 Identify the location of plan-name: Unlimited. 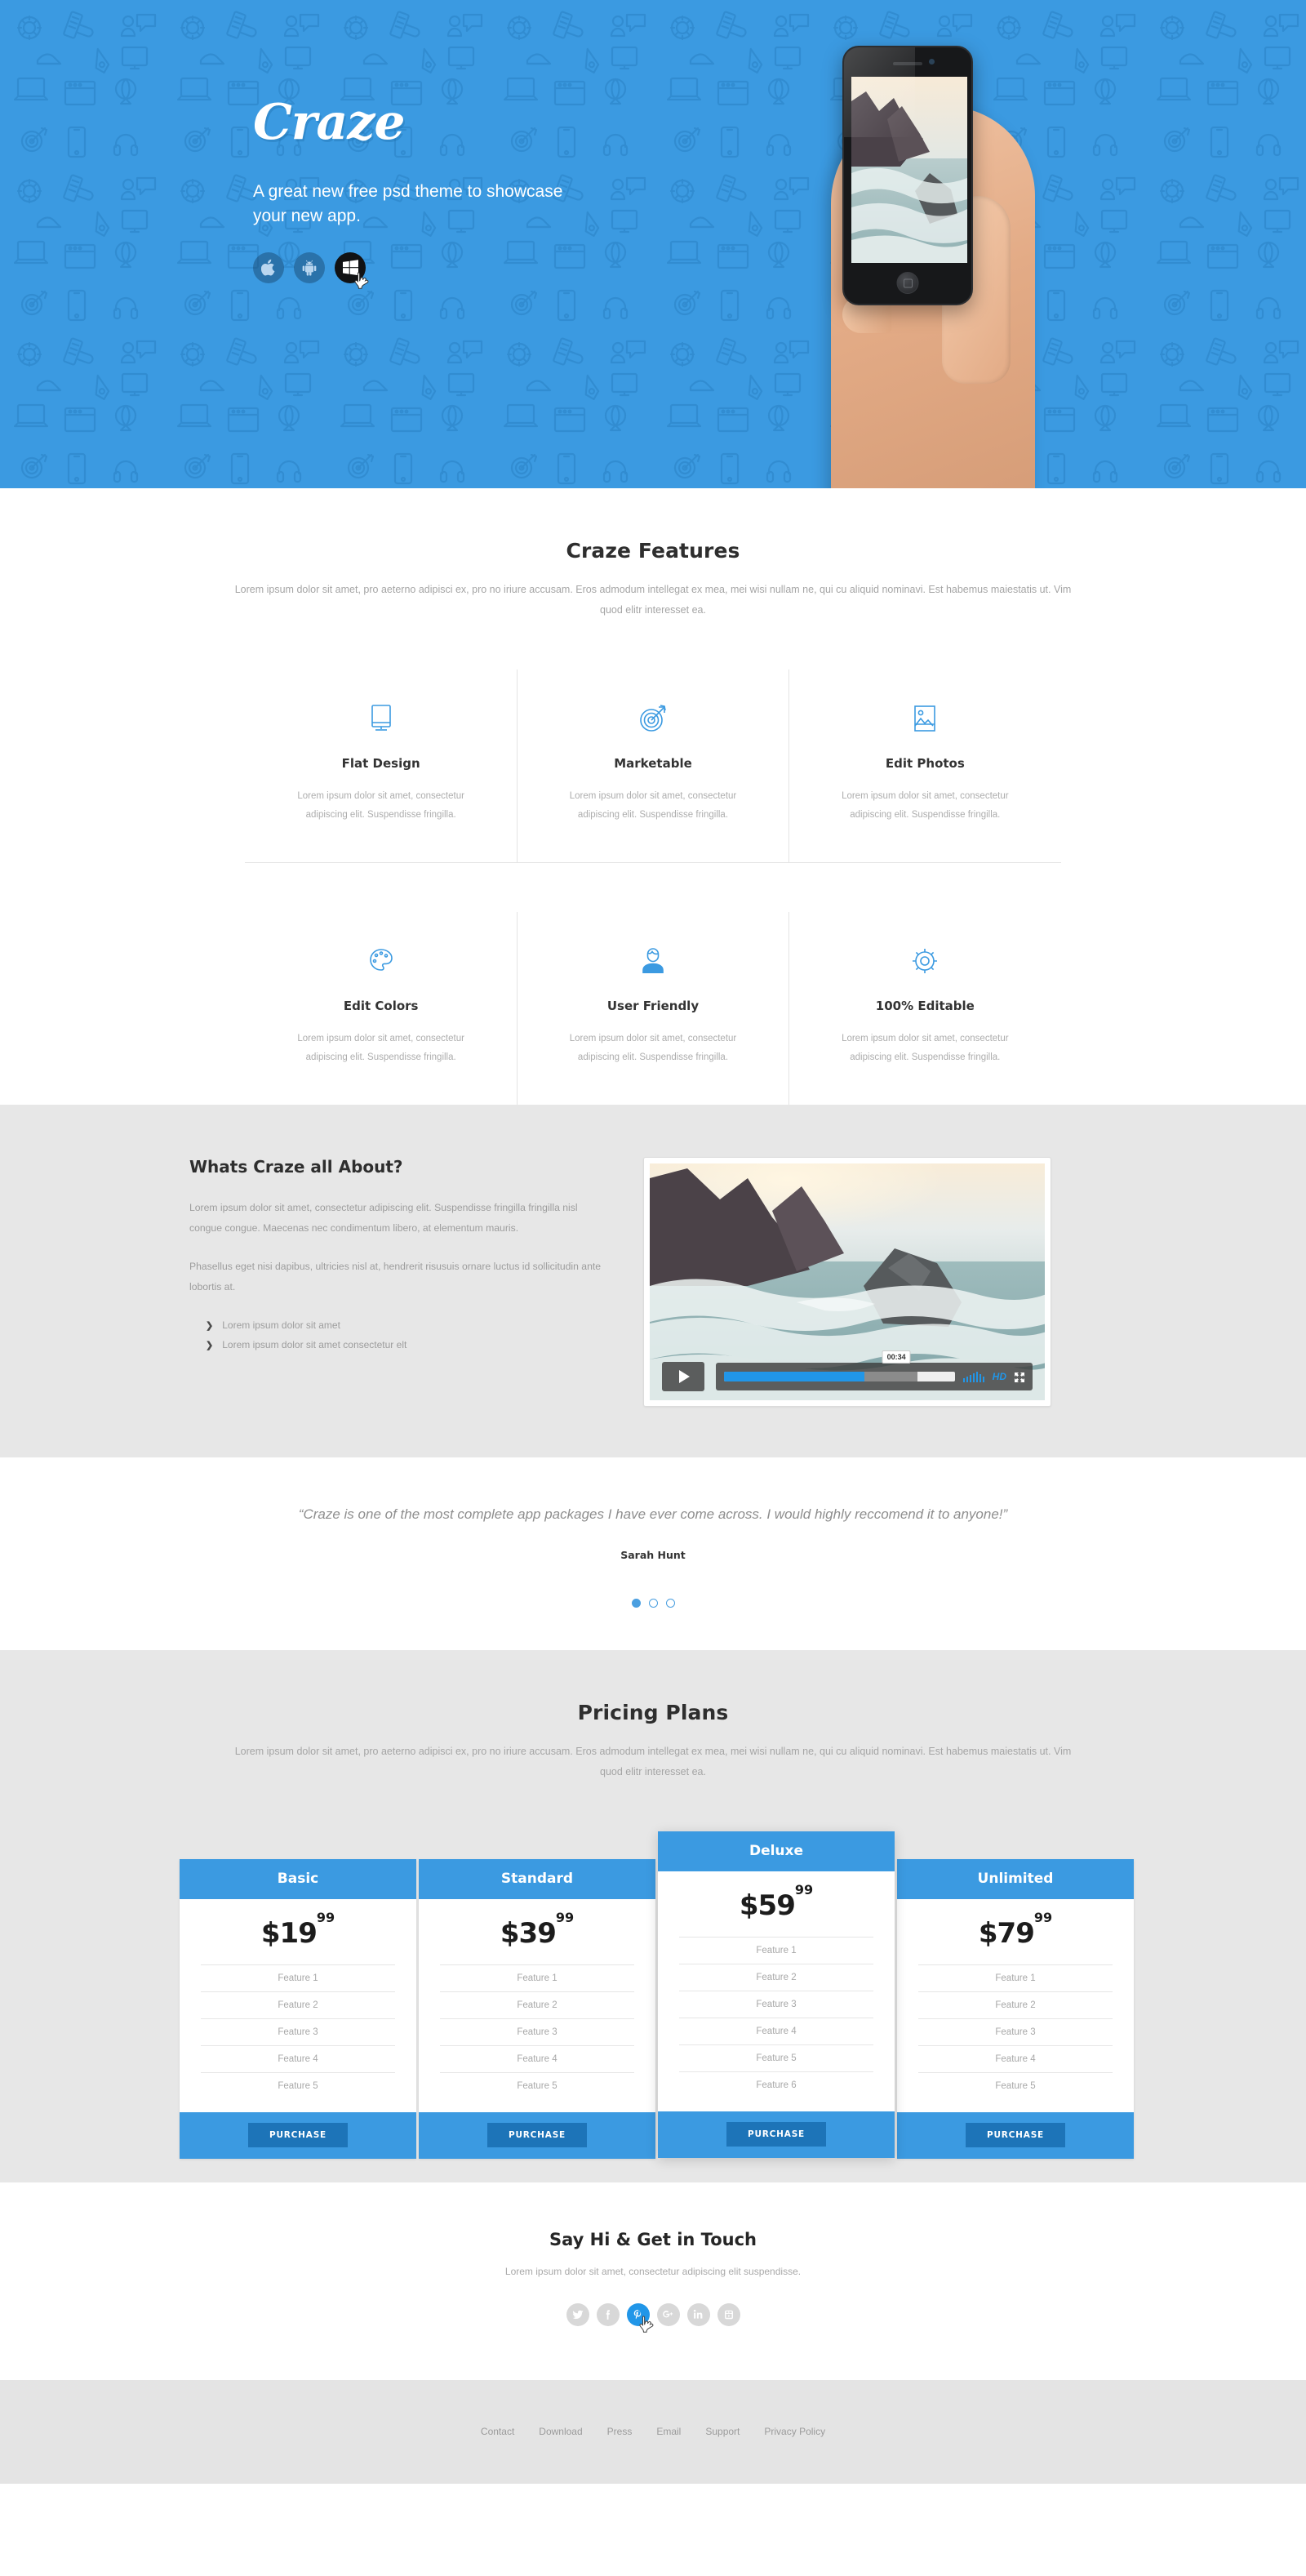
(1015, 1878).